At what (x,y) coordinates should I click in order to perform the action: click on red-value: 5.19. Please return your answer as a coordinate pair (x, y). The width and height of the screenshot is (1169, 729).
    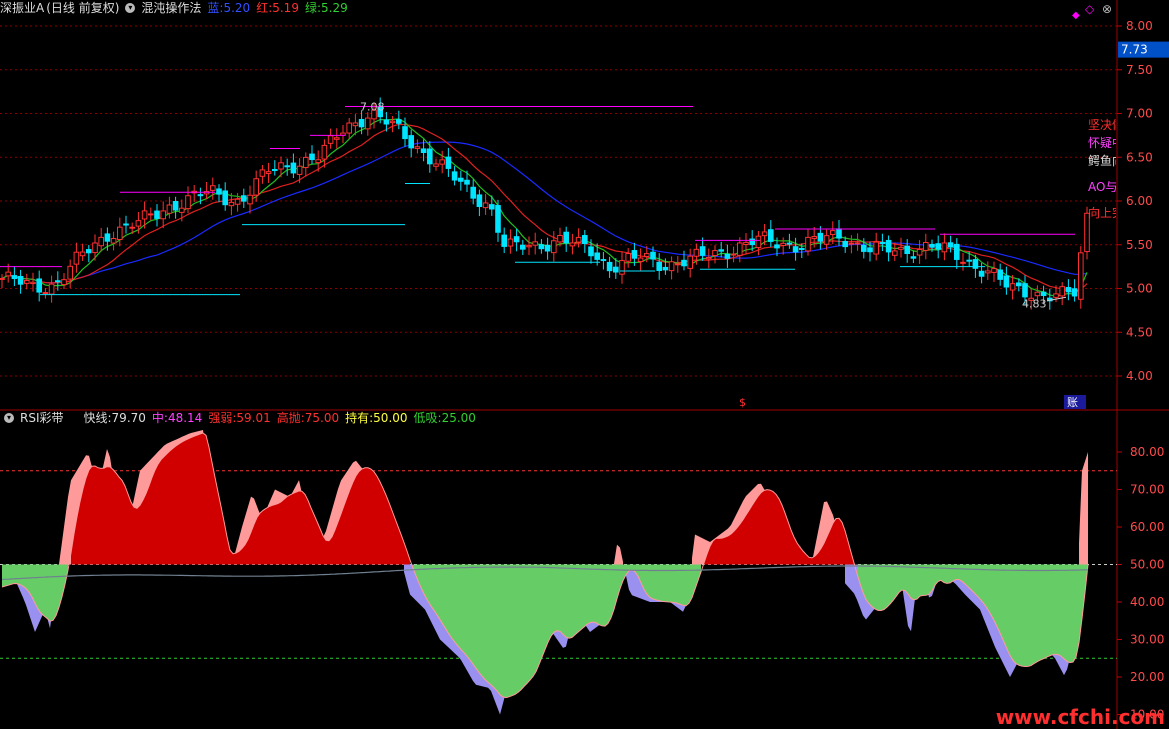
    Looking at the image, I should click on (285, 8).